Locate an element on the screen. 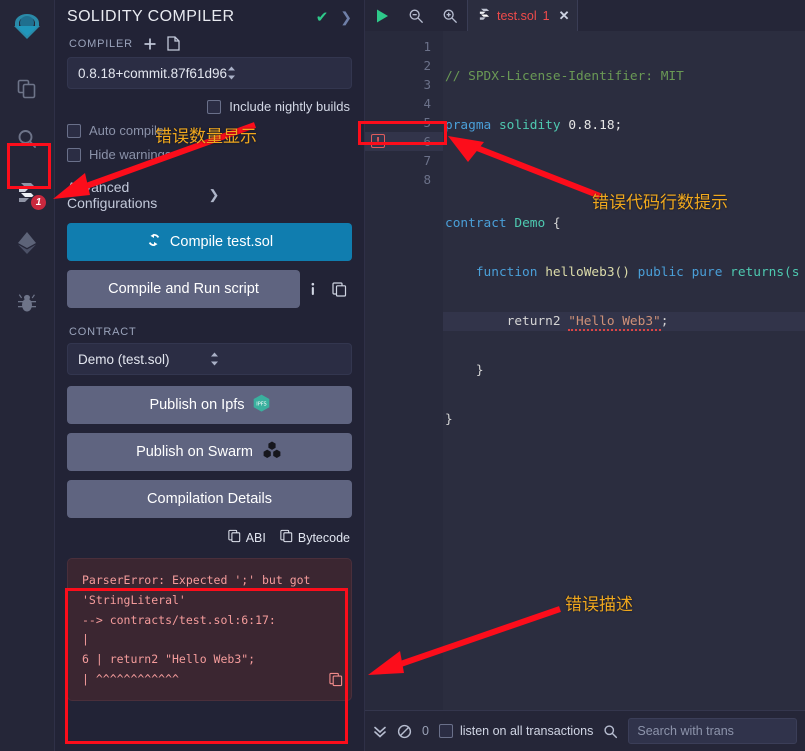 The width and height of the screenshot is (805, 751). compile-and-run-row: Compile and Run script is located at coordinates (209, 289).